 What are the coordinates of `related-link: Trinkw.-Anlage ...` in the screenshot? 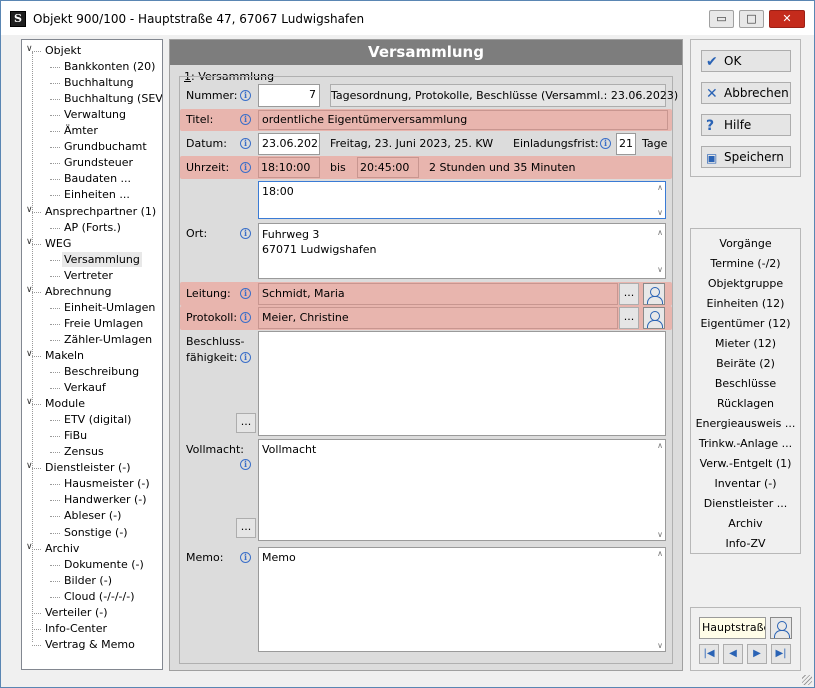 It's located at (745, 443).